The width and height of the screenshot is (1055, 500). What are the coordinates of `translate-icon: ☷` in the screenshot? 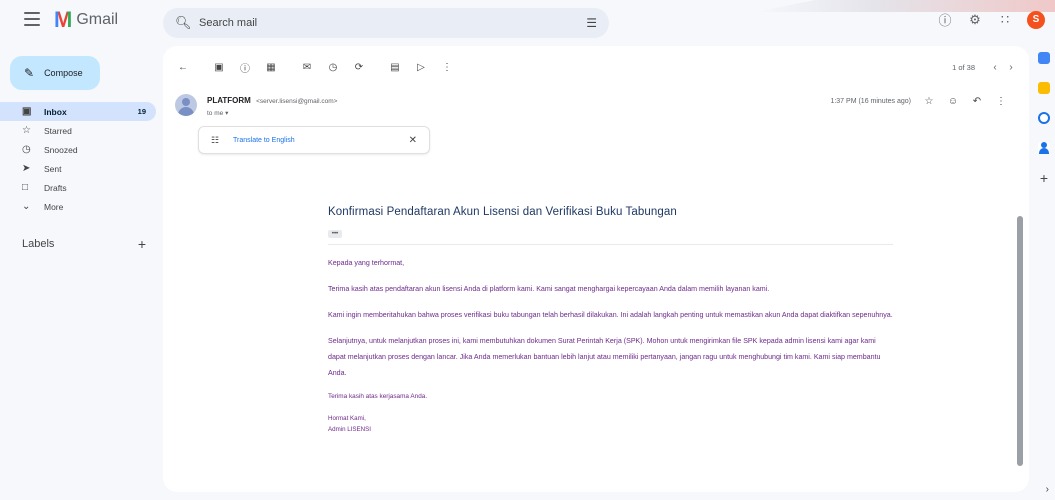 It's located at (215, 139).